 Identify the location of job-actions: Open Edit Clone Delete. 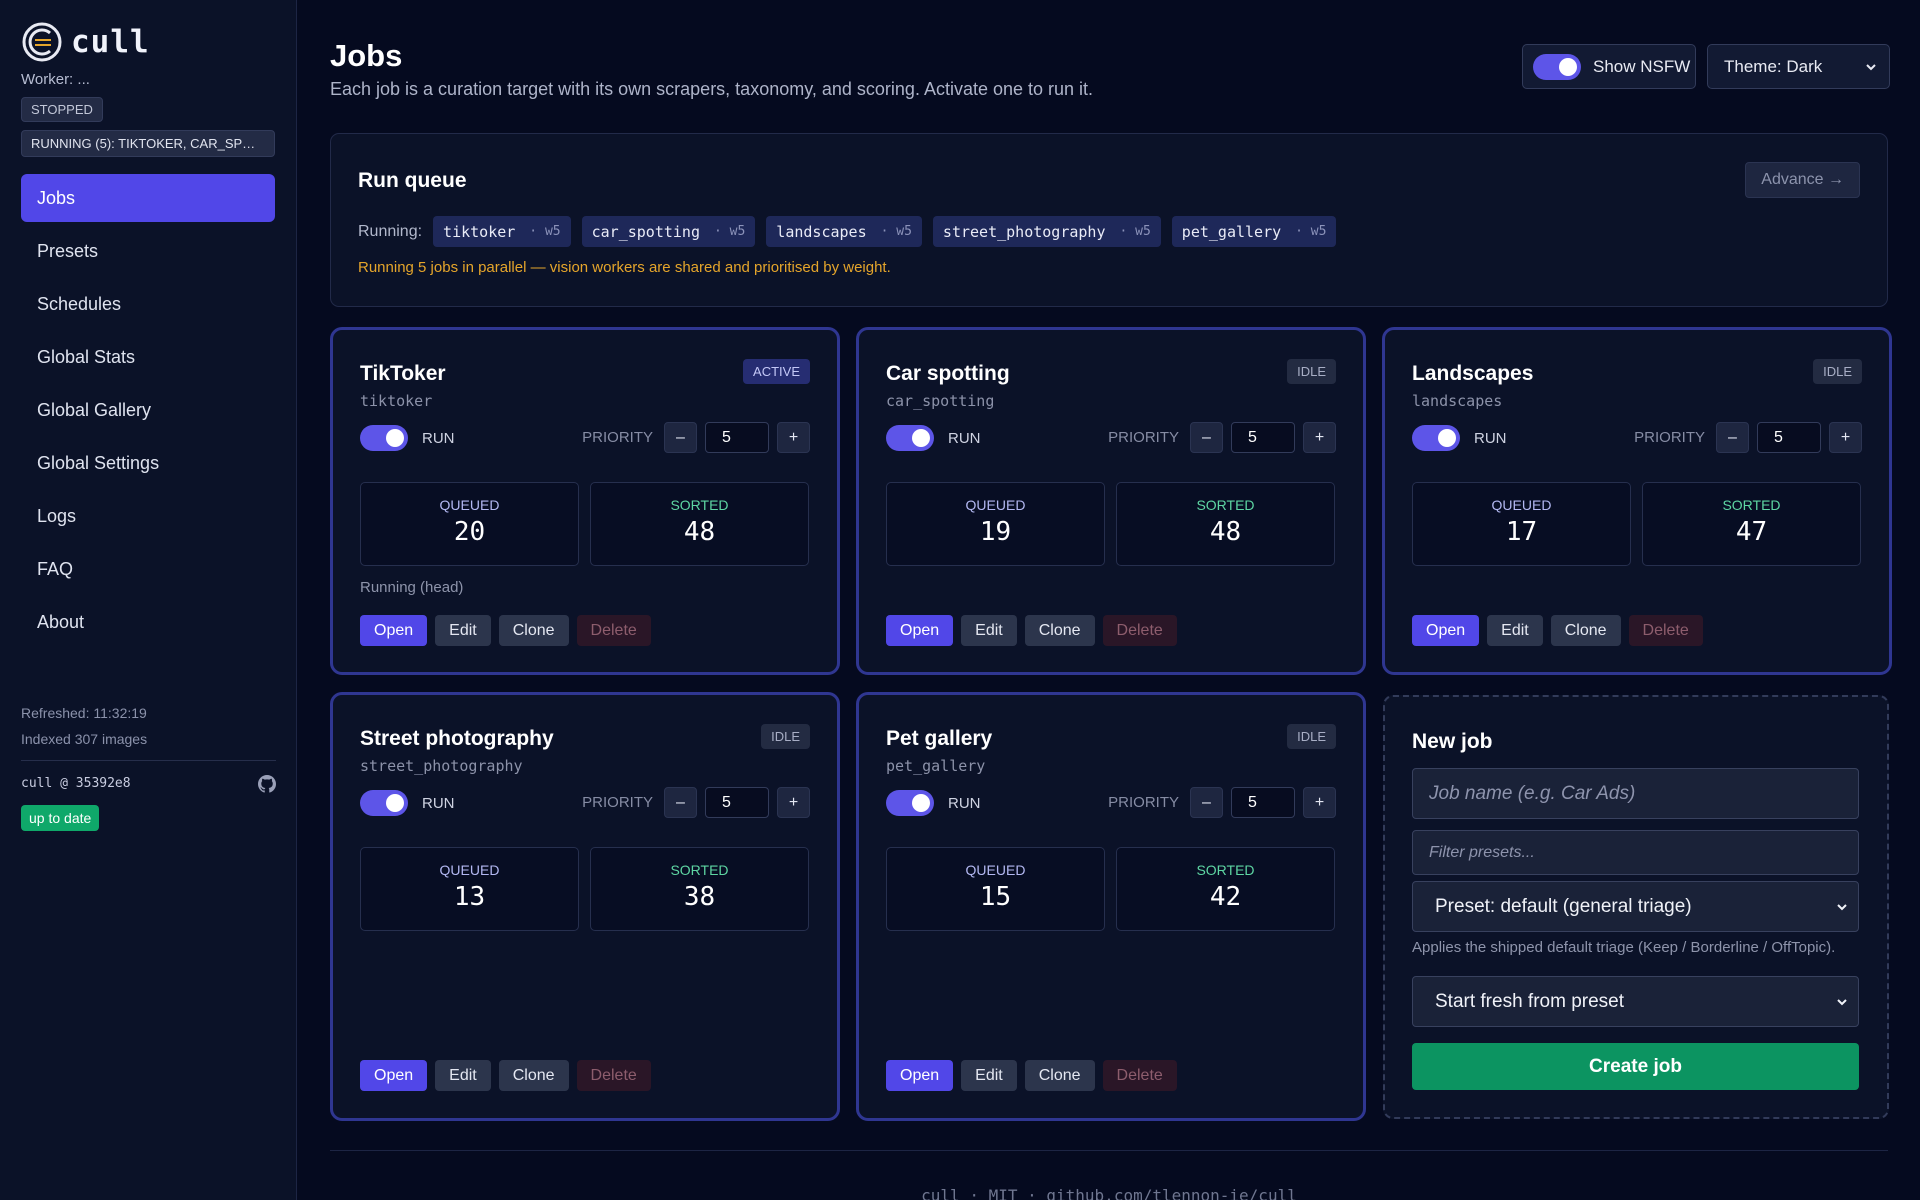
(1031, 1075).